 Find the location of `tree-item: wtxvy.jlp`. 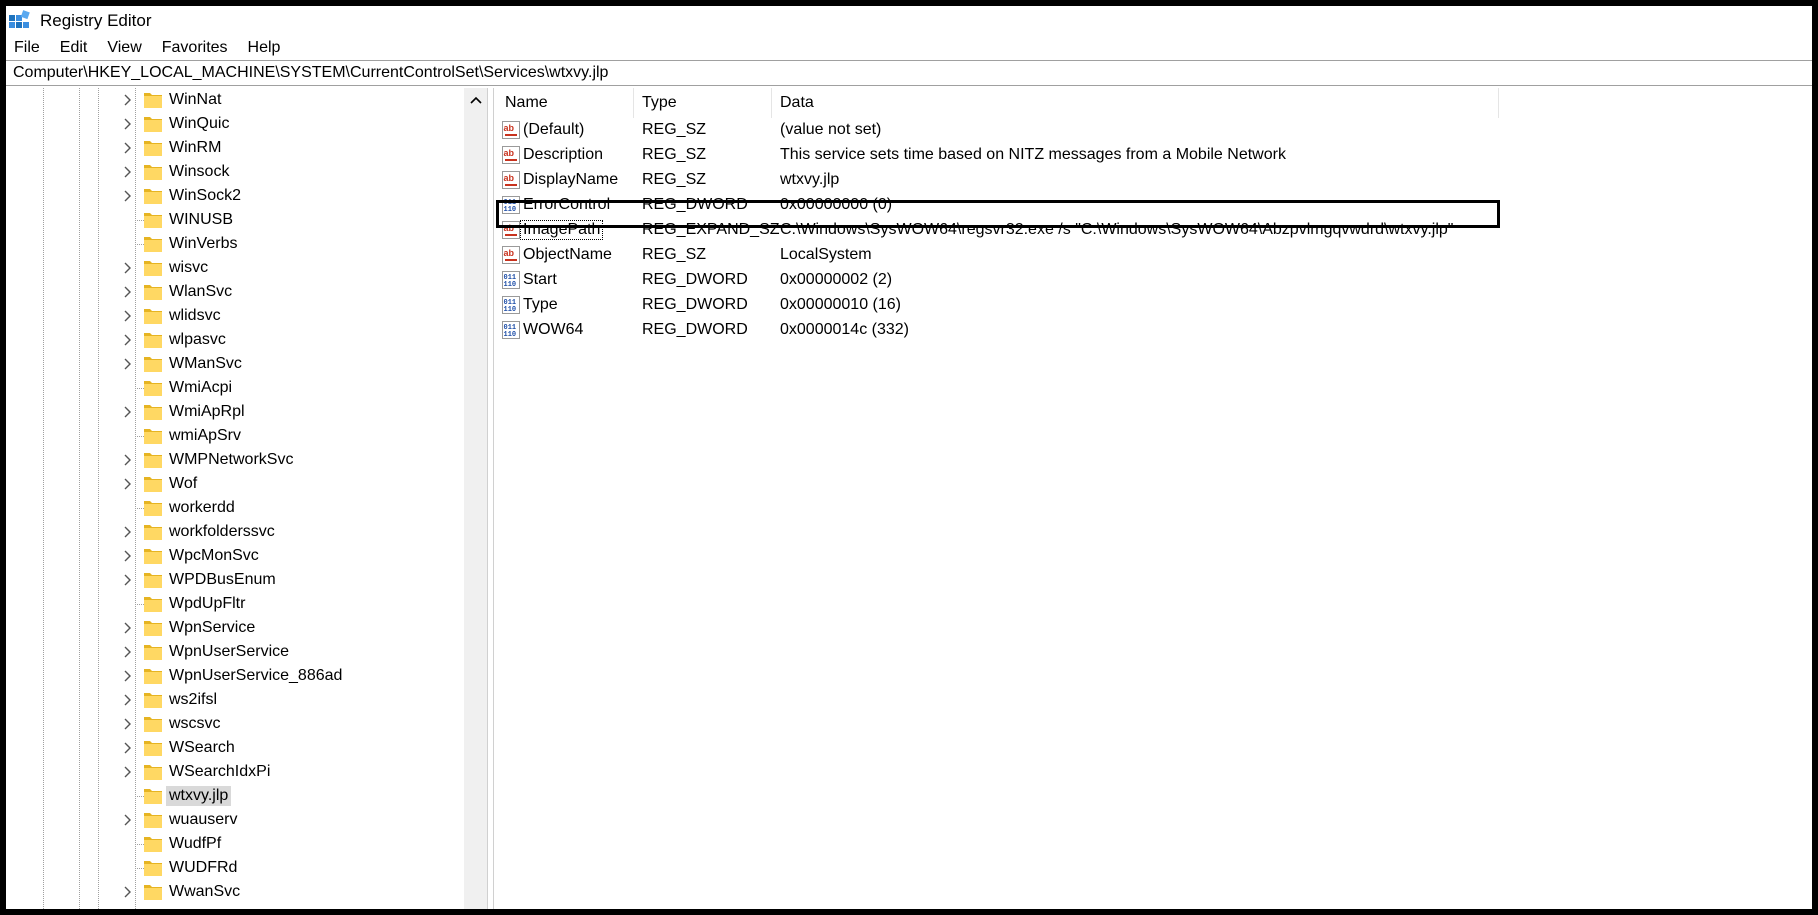

tree-item: wtxvy.jlp is located at coordinates (235, 796).